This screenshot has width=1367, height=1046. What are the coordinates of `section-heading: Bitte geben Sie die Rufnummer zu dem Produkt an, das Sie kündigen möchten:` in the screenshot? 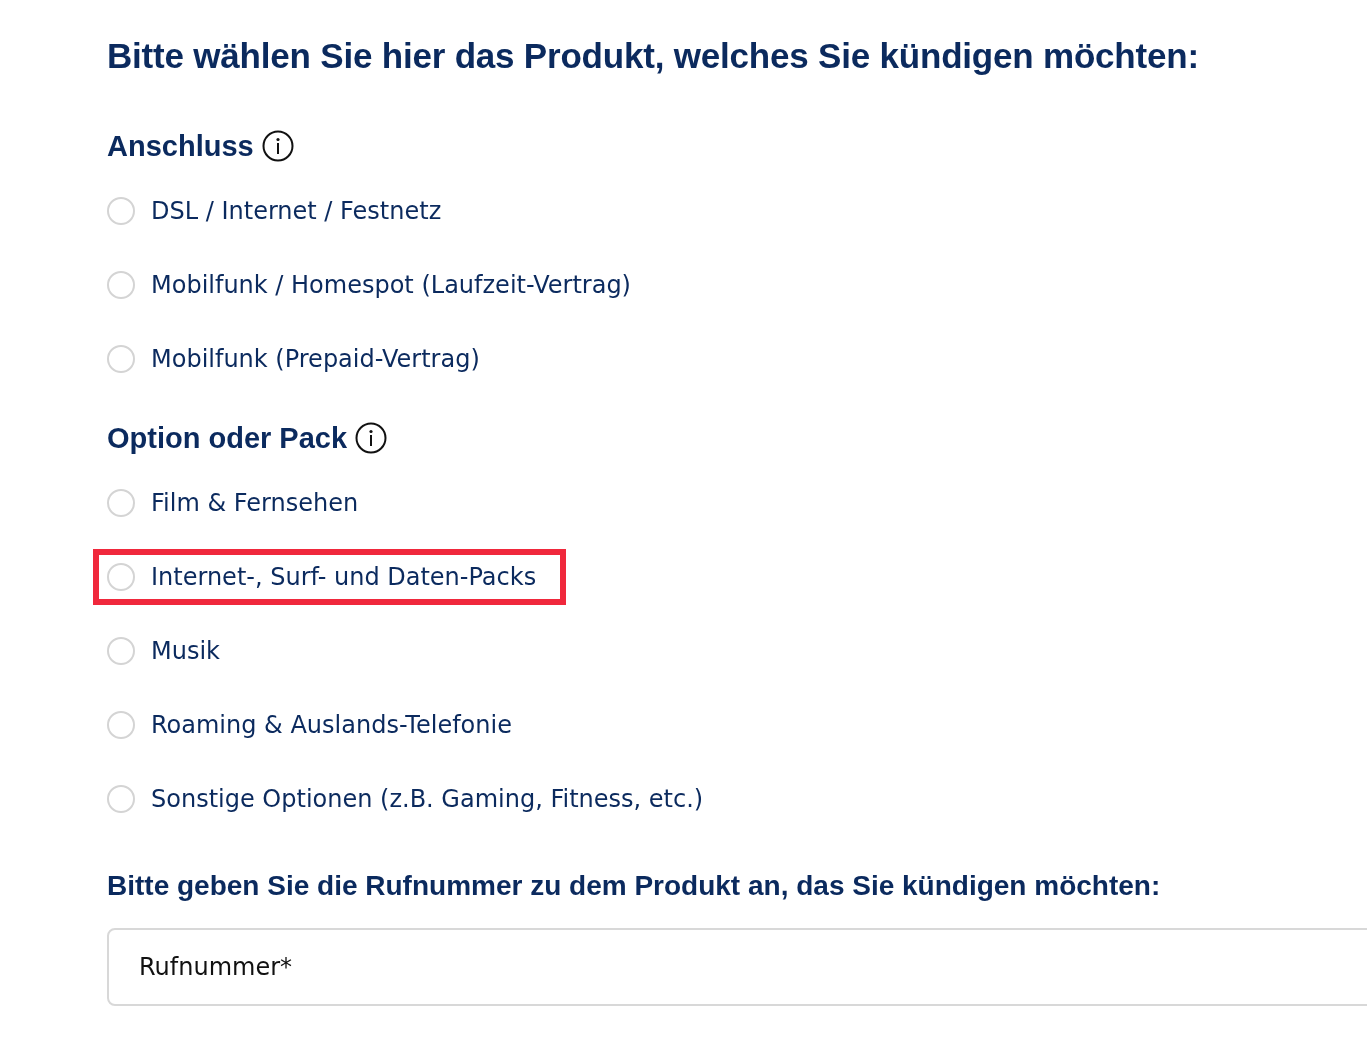 It's located at (634, 886).